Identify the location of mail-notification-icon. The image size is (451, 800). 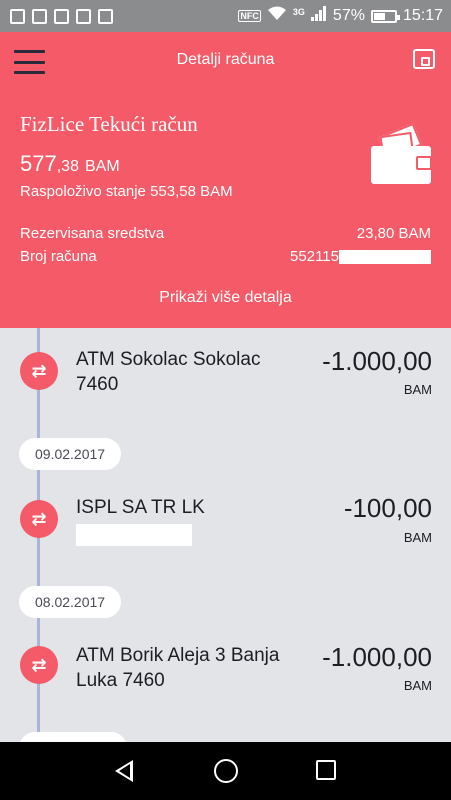
(61, 16).